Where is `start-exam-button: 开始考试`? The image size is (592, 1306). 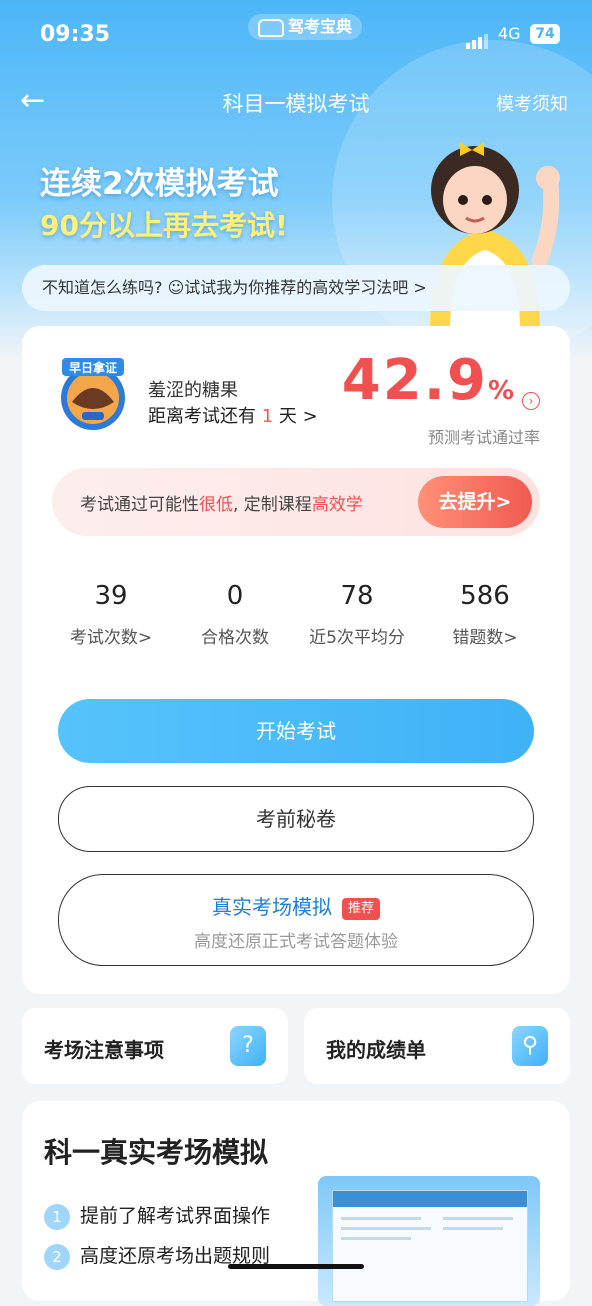
start-exam-button: 开始考试 is located at coordinates (296, 731).